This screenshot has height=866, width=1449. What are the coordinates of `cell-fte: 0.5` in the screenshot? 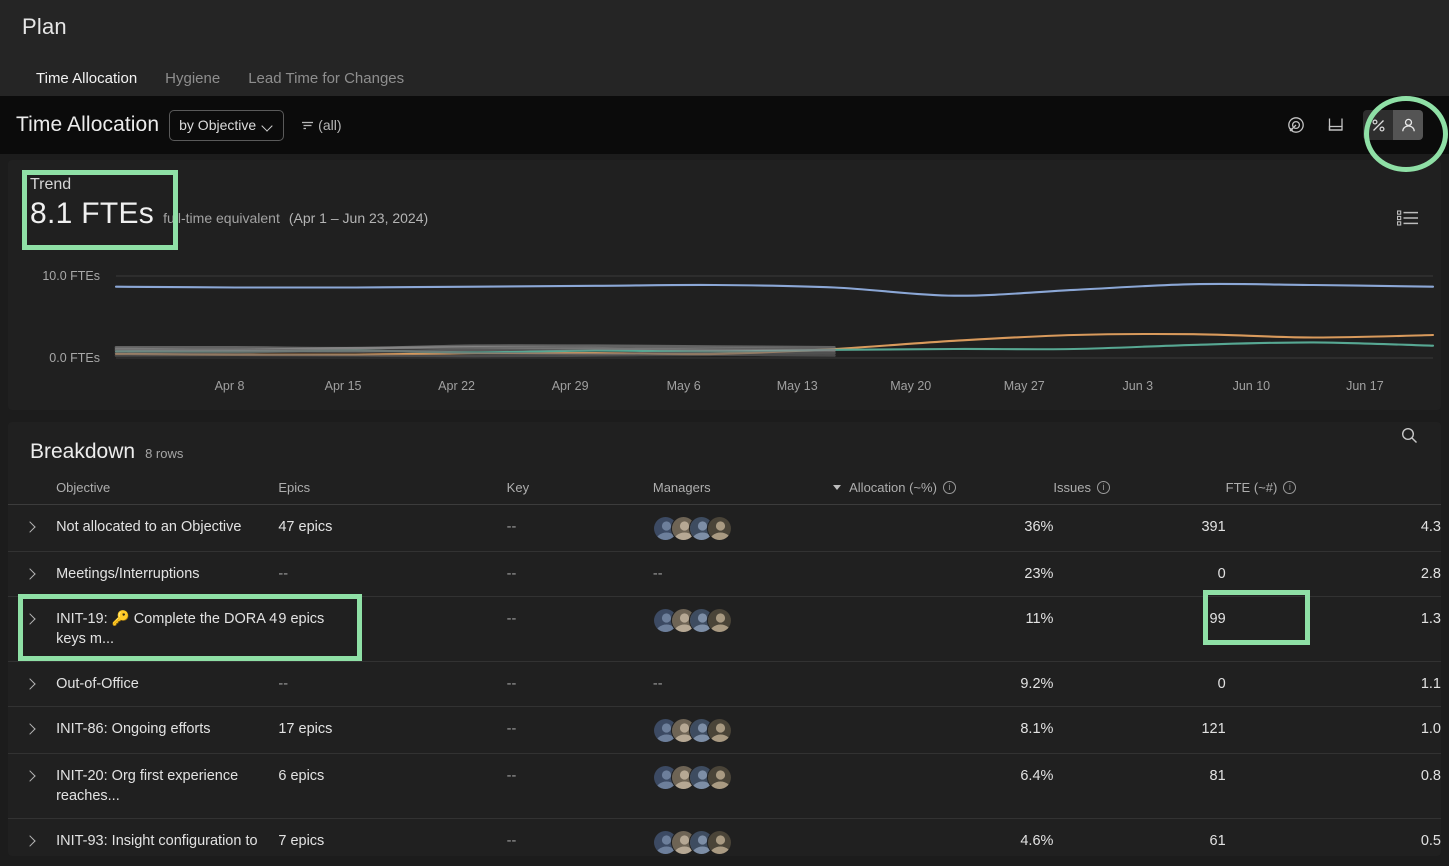 It's located at (1333, 837).